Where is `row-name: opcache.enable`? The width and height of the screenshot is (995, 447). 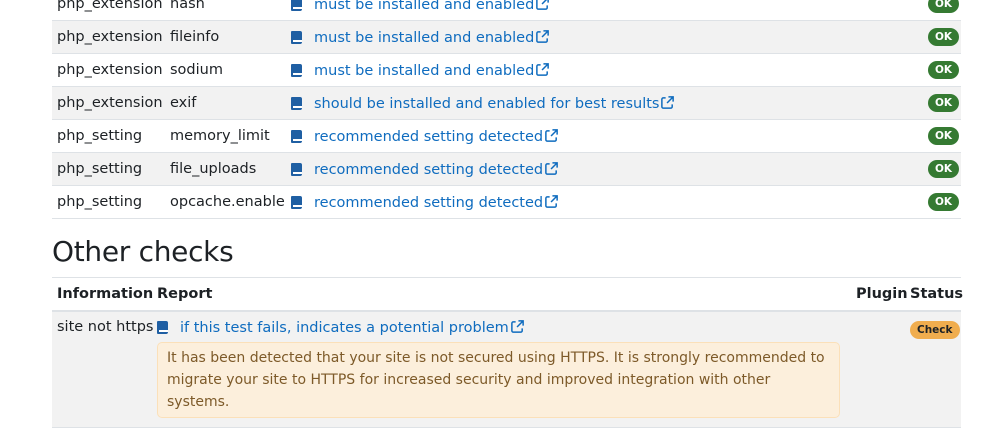 row-name: opcache.enable is located at coordinates (225, 202).